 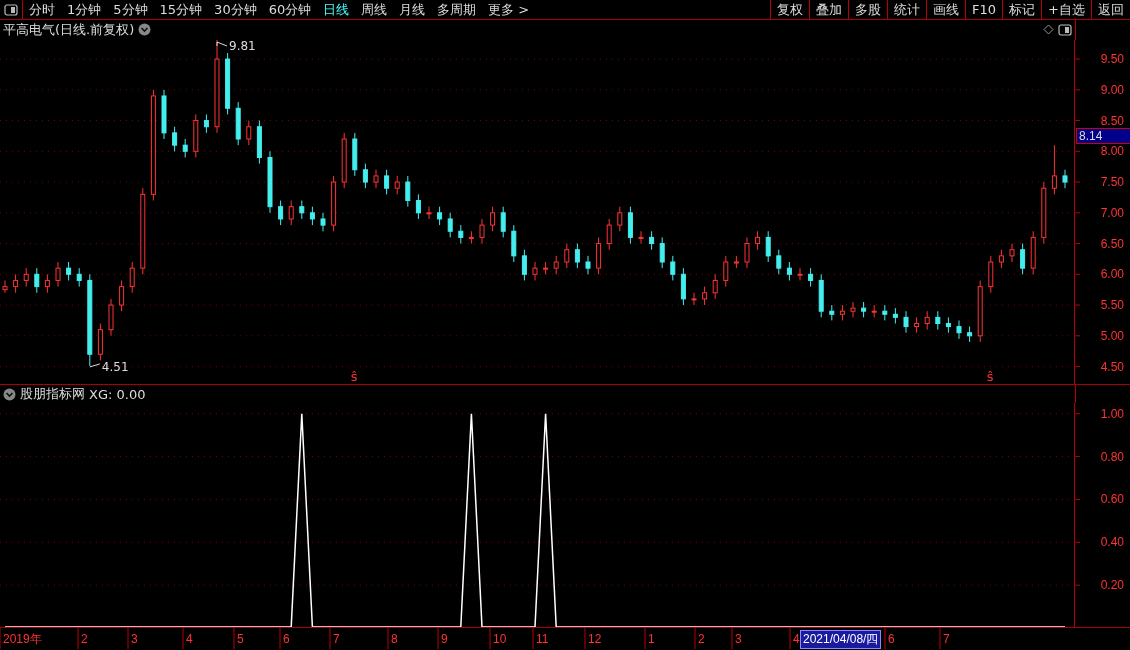 I want to click on indicator-reading: XG: 0.00, so click(x=117, y=394).